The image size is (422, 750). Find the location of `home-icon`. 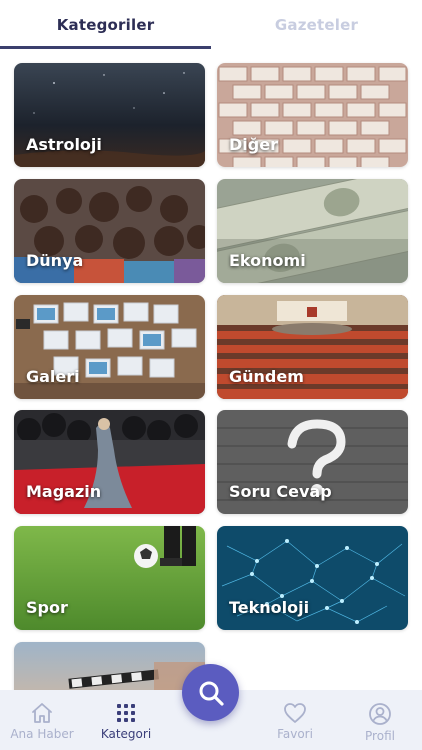

home-icon is located at coordinates (42, 713).